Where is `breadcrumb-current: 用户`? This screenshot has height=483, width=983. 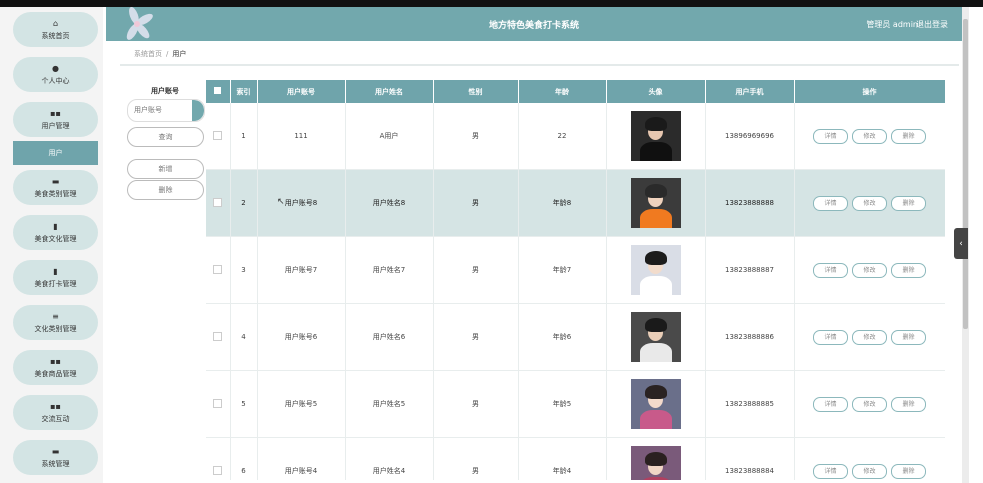 breadcrumb-current: 用户 is located at coordinates (179, 54).